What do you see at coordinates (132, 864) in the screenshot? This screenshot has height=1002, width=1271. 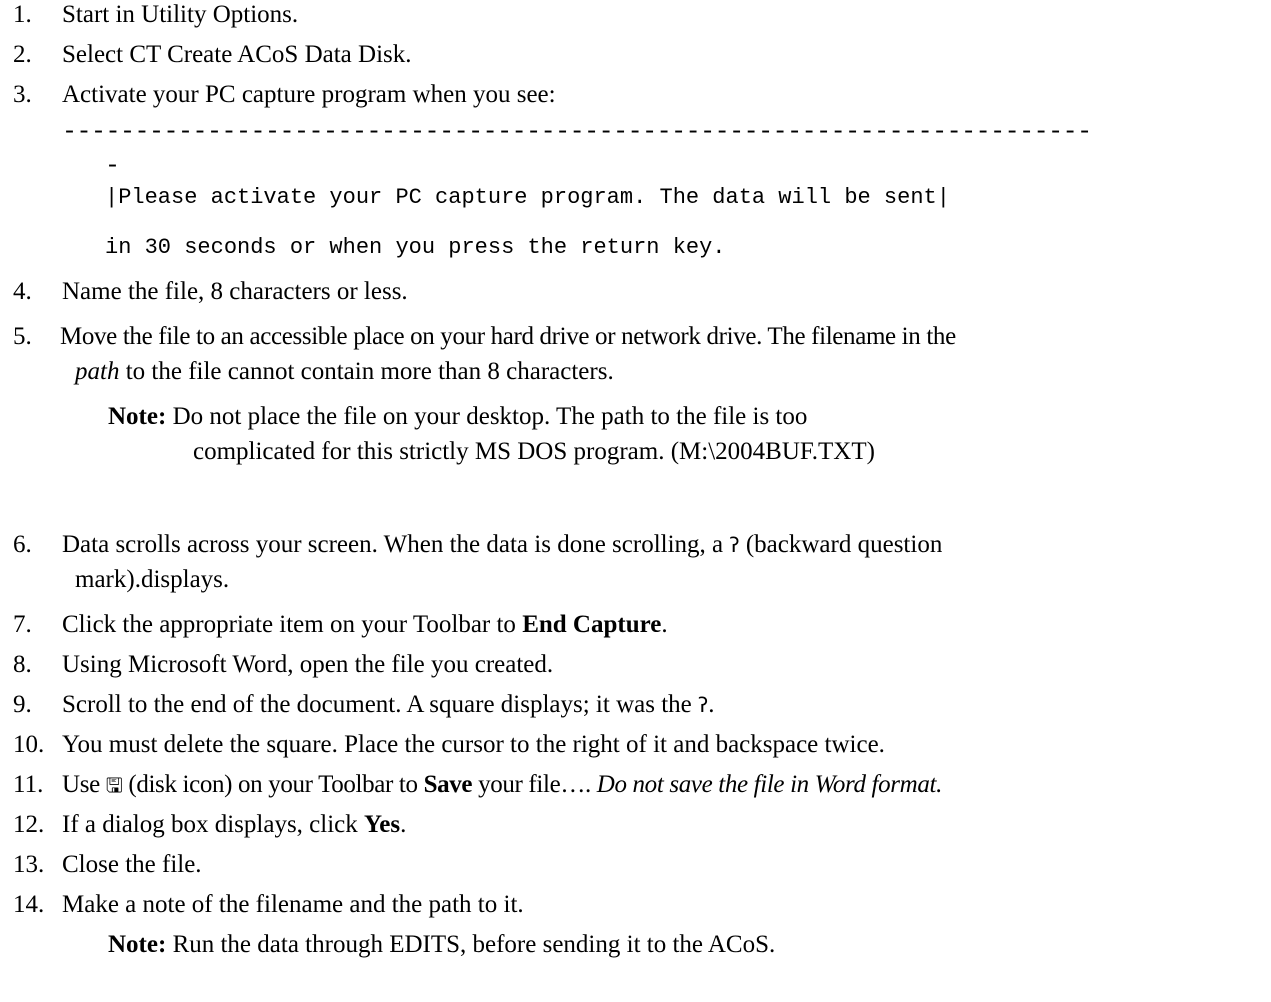 I see `step-text: Close the file.` at bounding box center [132, 864].